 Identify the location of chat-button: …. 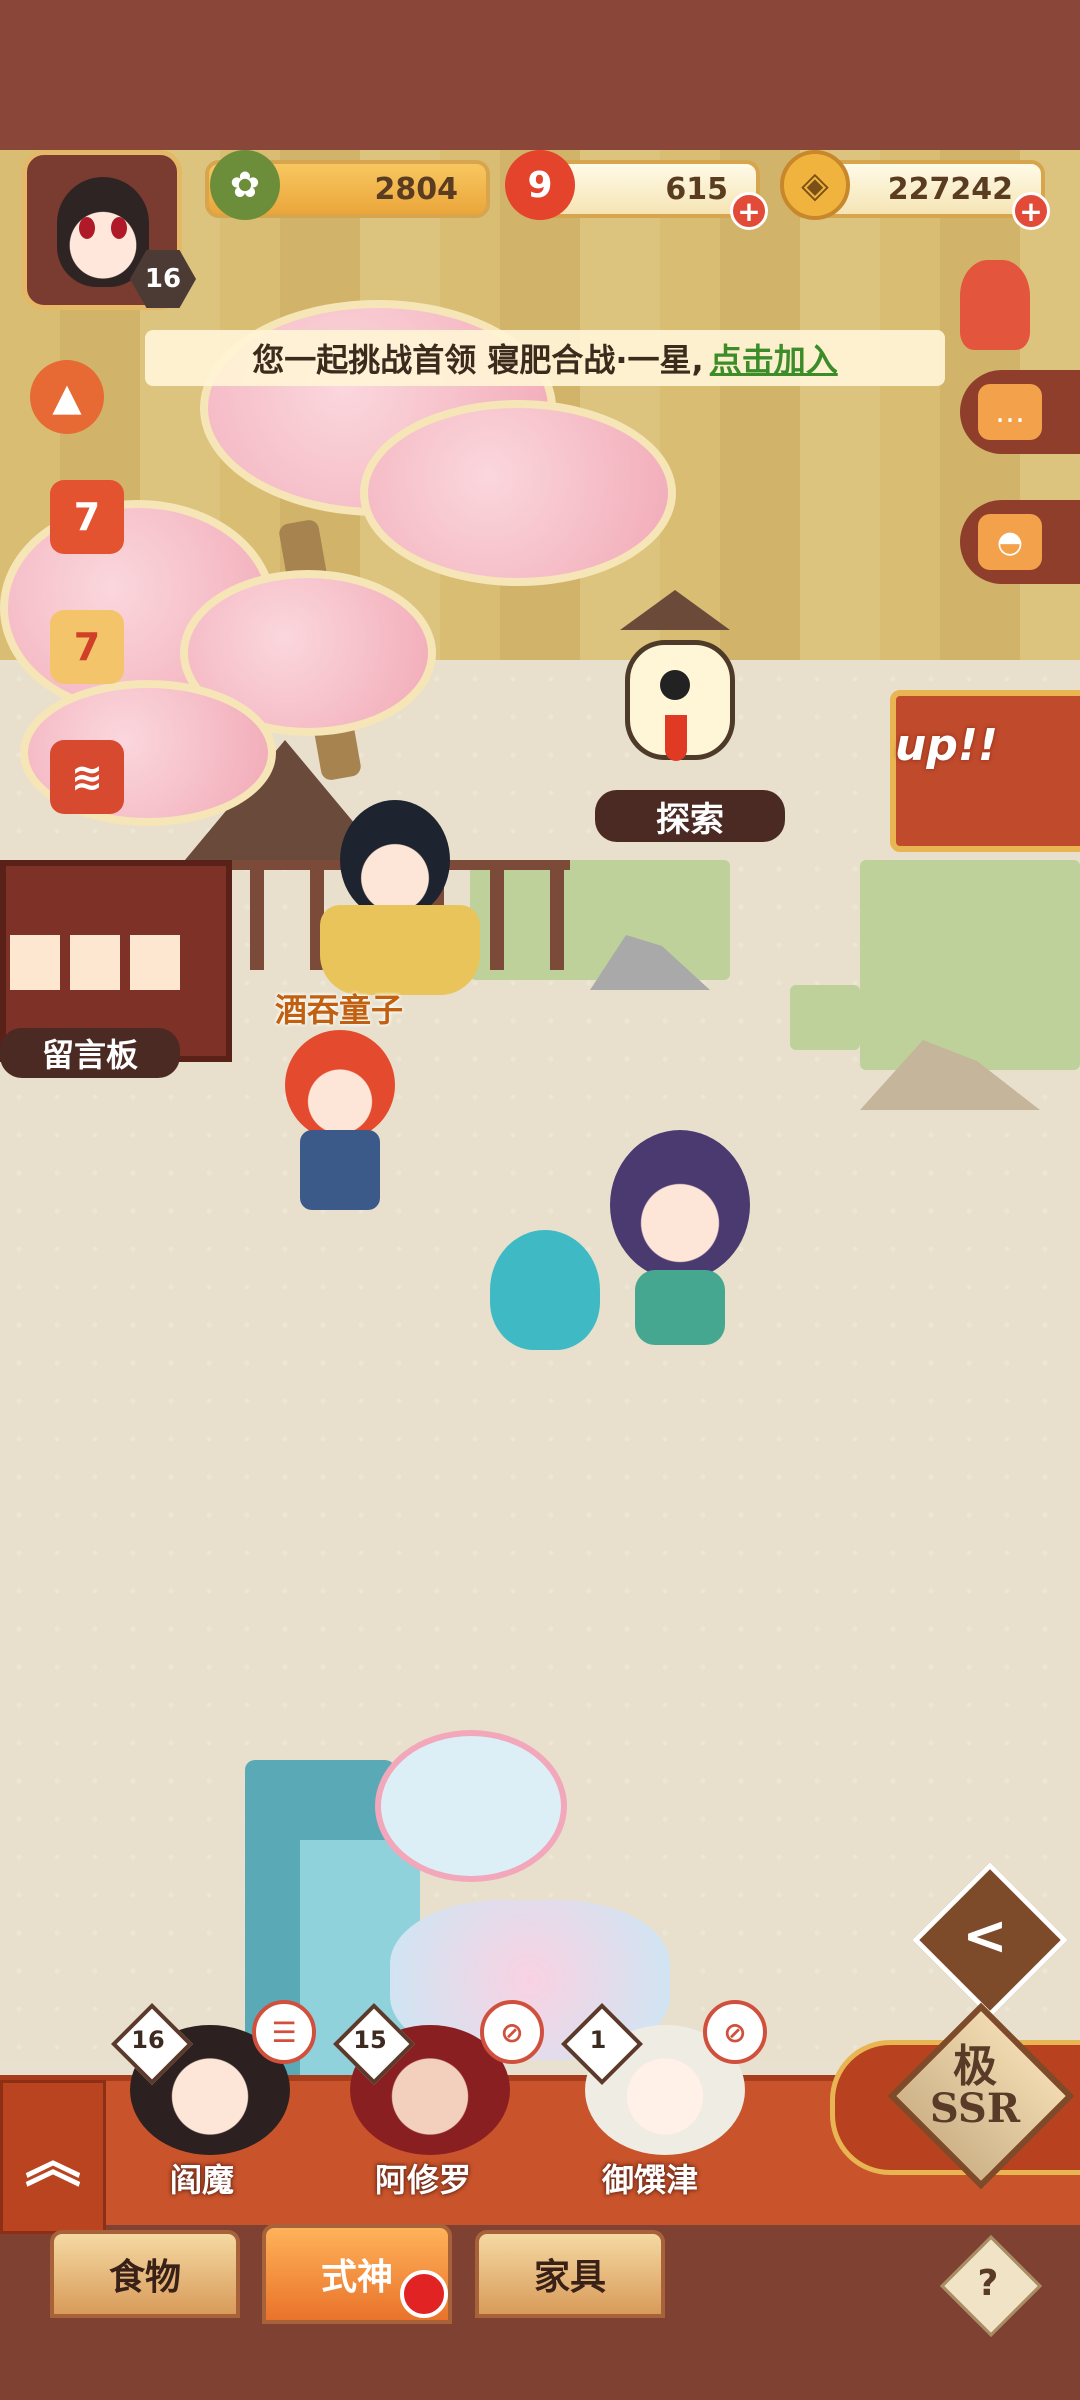
(1020, 412).